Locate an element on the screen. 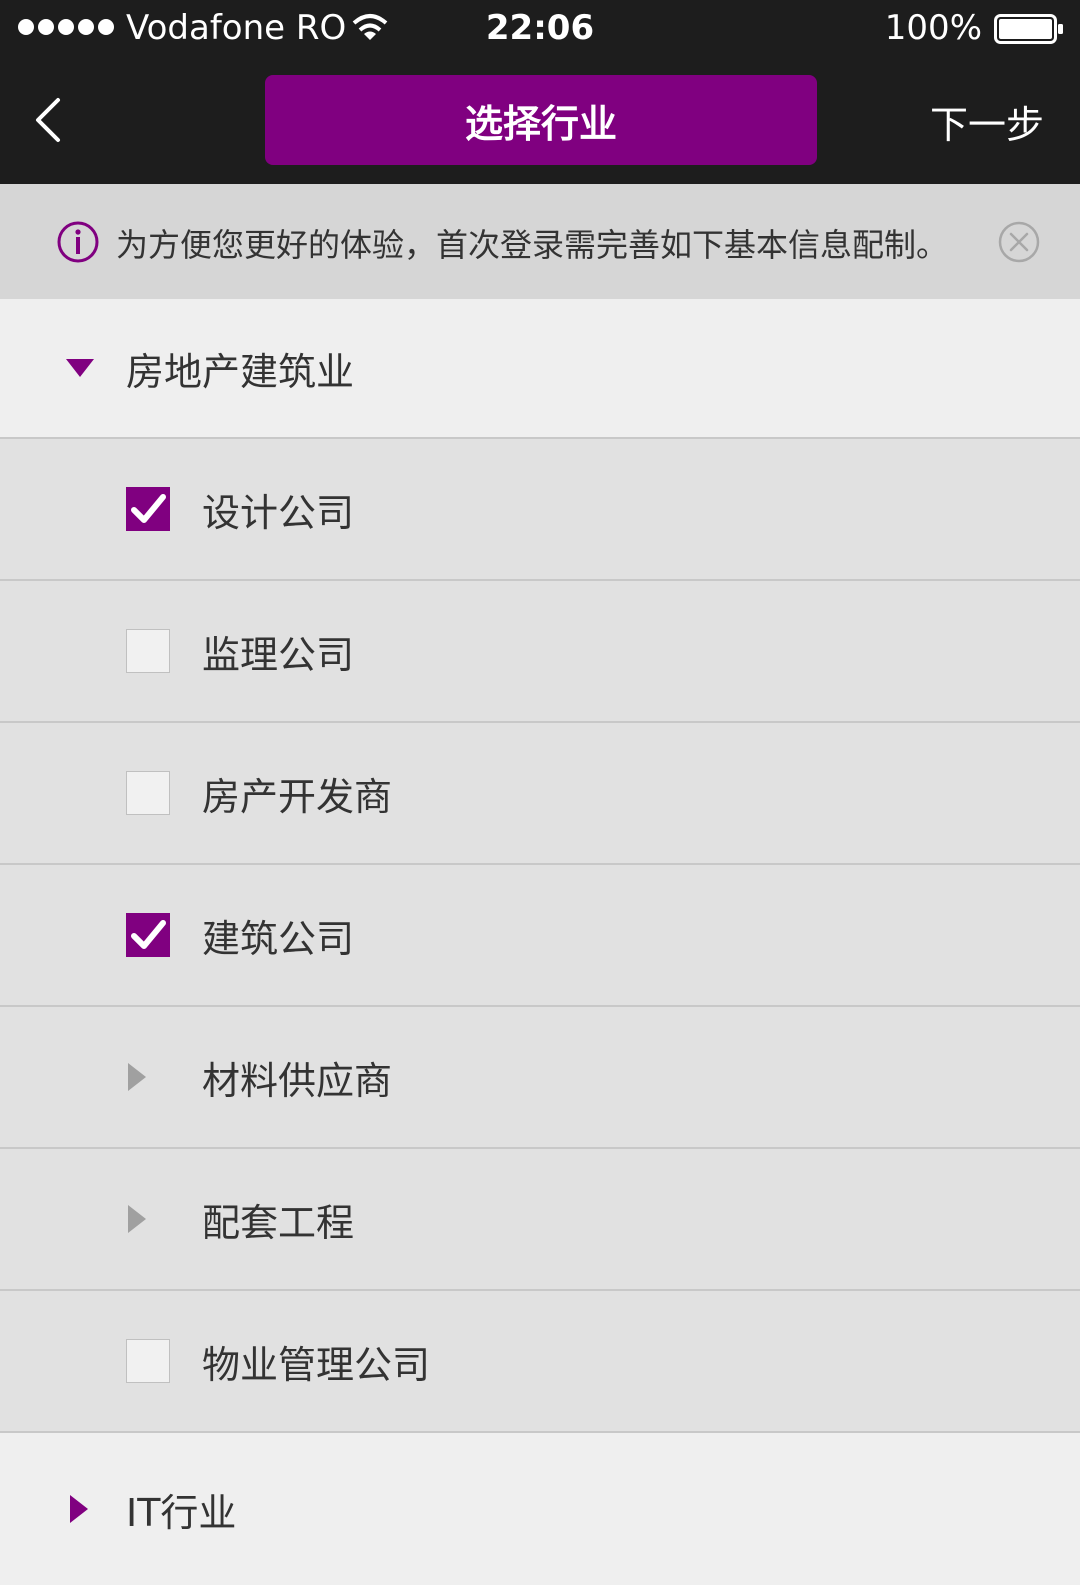 The height and width of the screenshot is (1585, 1080). list-item-supervision-company: 监理公司 is located at coordinates (540, 652).